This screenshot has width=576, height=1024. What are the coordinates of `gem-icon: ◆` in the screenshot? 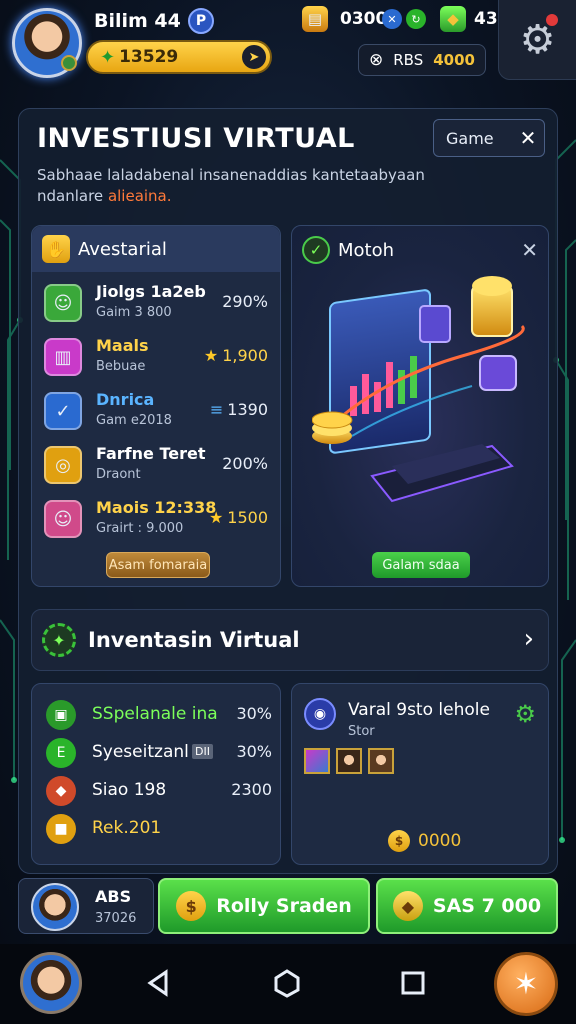 It's located at (407, 906).